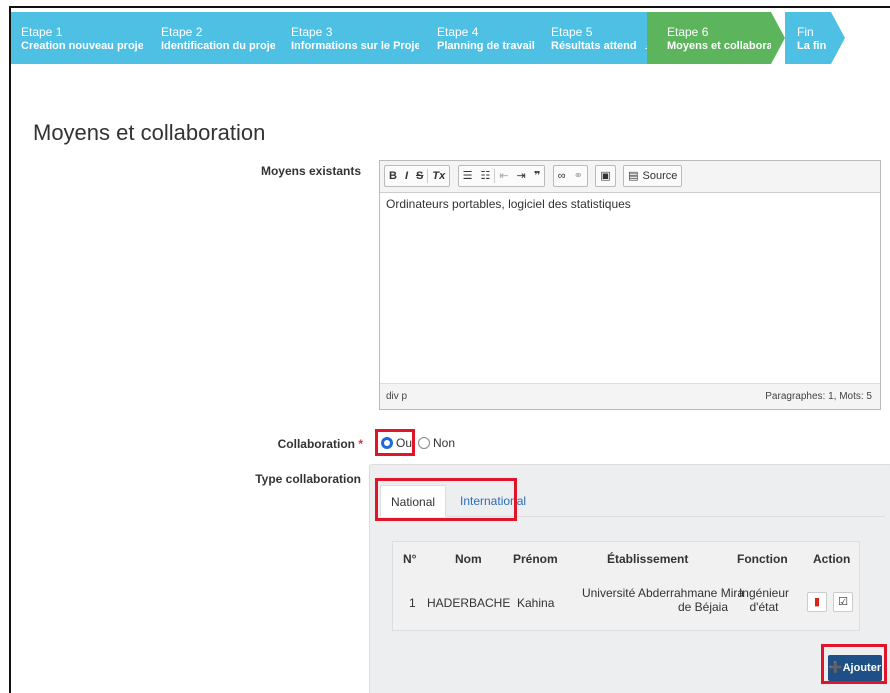 This screenshot has height=693, width=890. I want to click on italic-button: I, so click(406, 176).